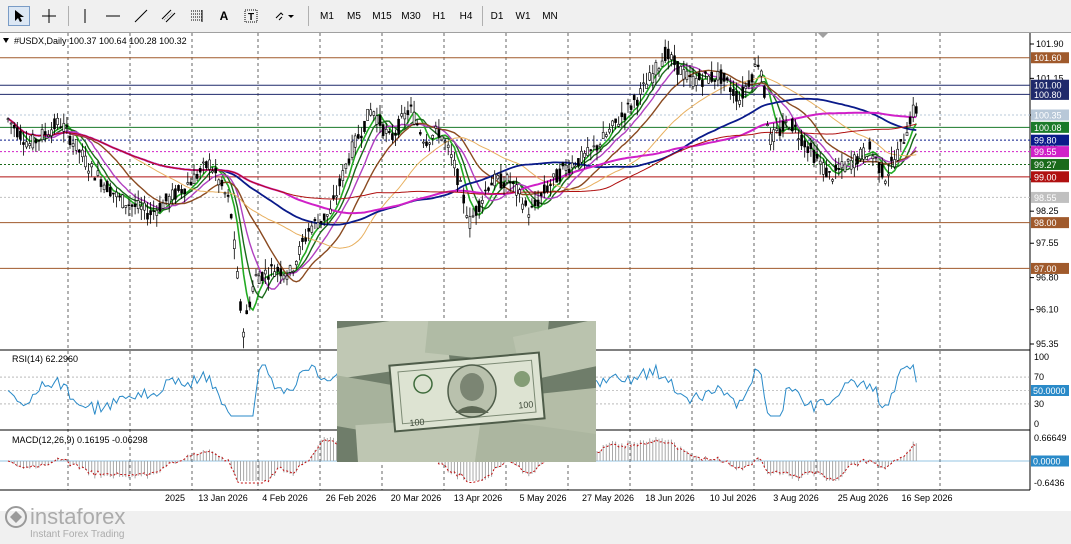 This screenshot has height=544, width=1071. Describe the element at coordinates (466, 16) in the screenshot. I see `timeframe-h4: H4` at that location.